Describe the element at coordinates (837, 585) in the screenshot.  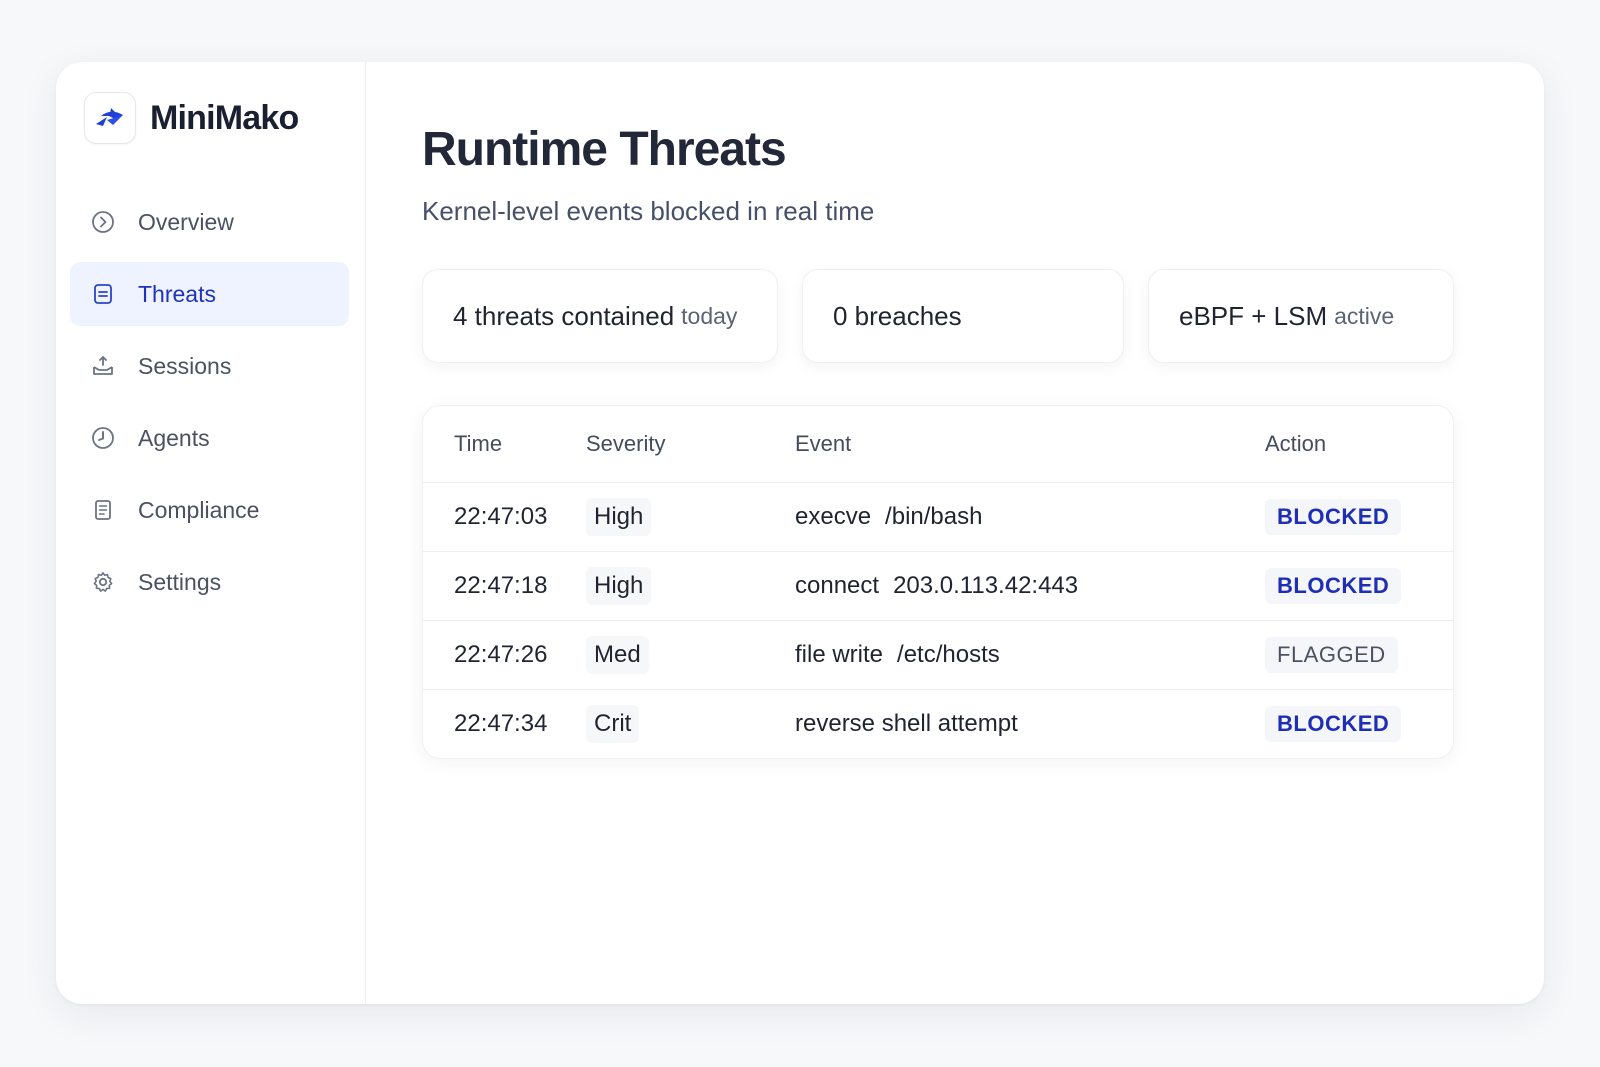
I see `event-command: connect` at that location.